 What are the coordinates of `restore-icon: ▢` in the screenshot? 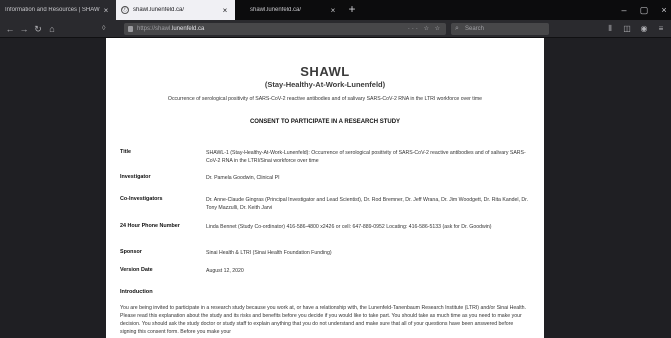 It's located at (644, 10).